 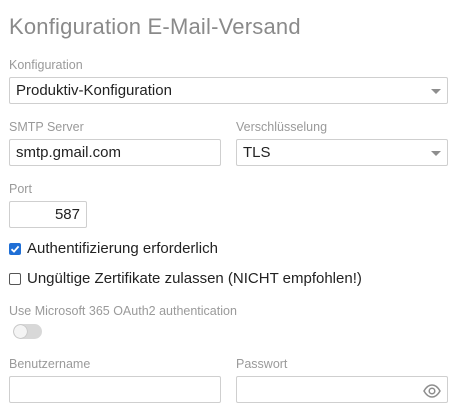 I want to click on auth-required-row: Authentifizierung erforderlich, so click(x=113, y=248).